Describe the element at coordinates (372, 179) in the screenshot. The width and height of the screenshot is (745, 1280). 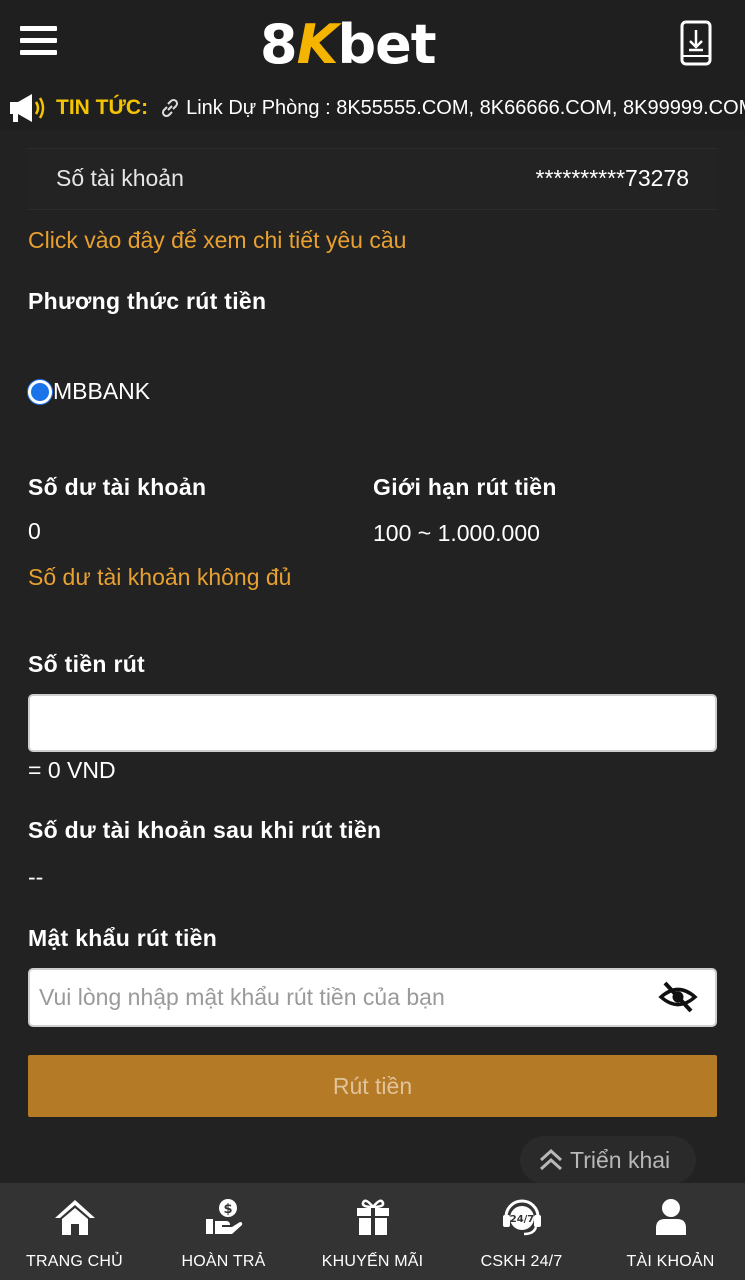
I see `account-number-row: Số tài khoản **********73278` at that location.